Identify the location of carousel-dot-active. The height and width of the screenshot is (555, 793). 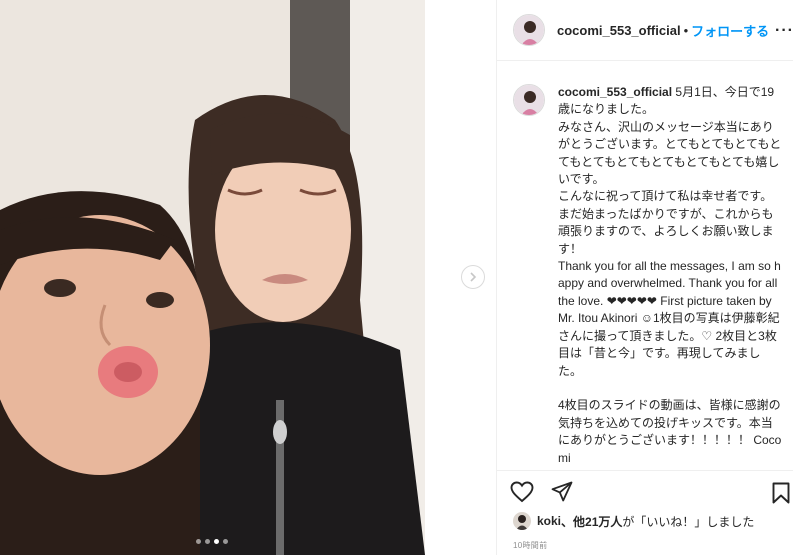
(216, 541).